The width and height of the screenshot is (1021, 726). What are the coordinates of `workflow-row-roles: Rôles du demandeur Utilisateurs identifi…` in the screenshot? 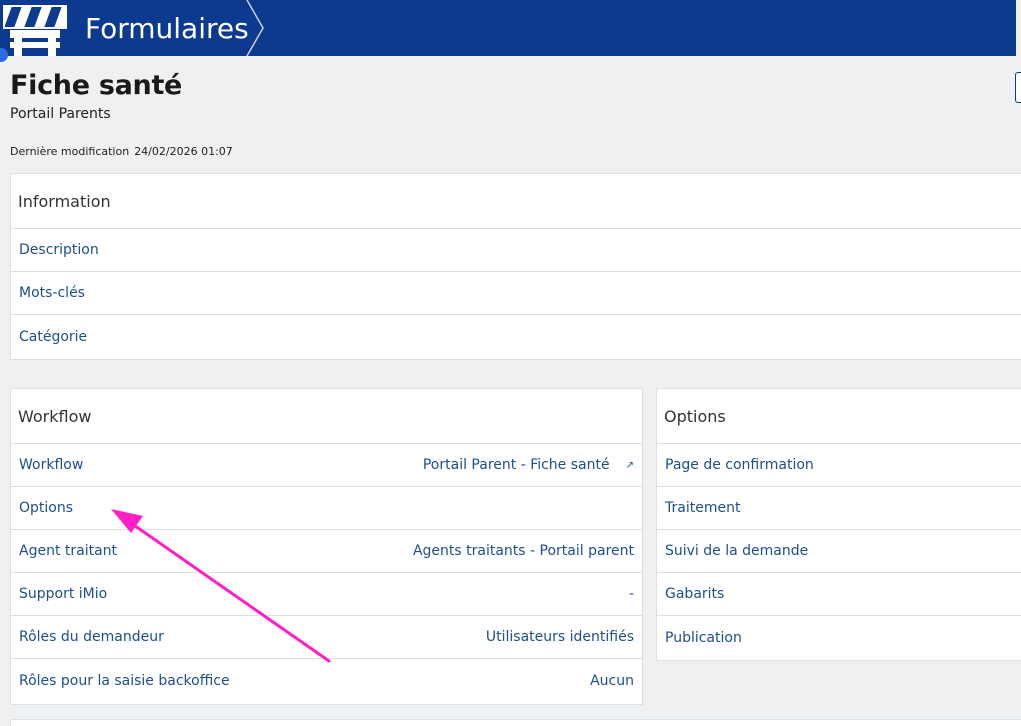 It's located at (326, 637).